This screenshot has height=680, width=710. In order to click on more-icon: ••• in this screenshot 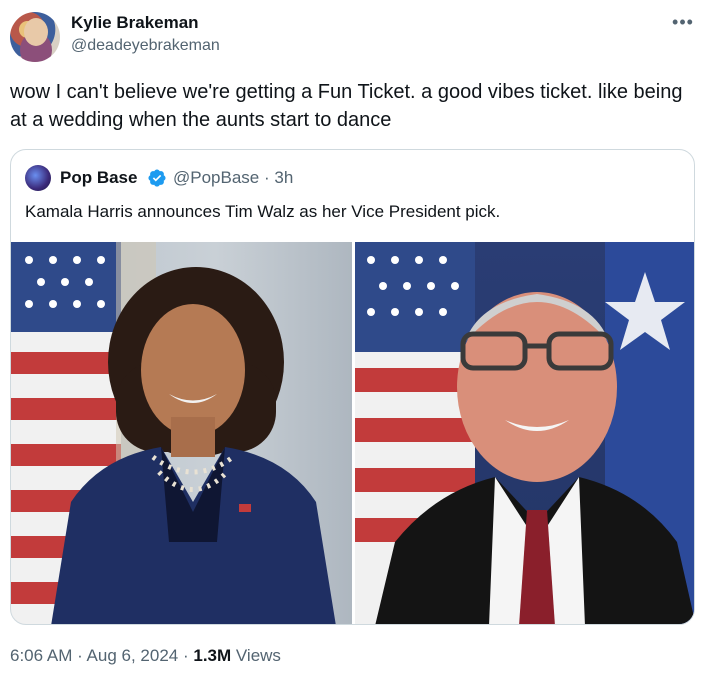, I will do `click(683, 22)`.